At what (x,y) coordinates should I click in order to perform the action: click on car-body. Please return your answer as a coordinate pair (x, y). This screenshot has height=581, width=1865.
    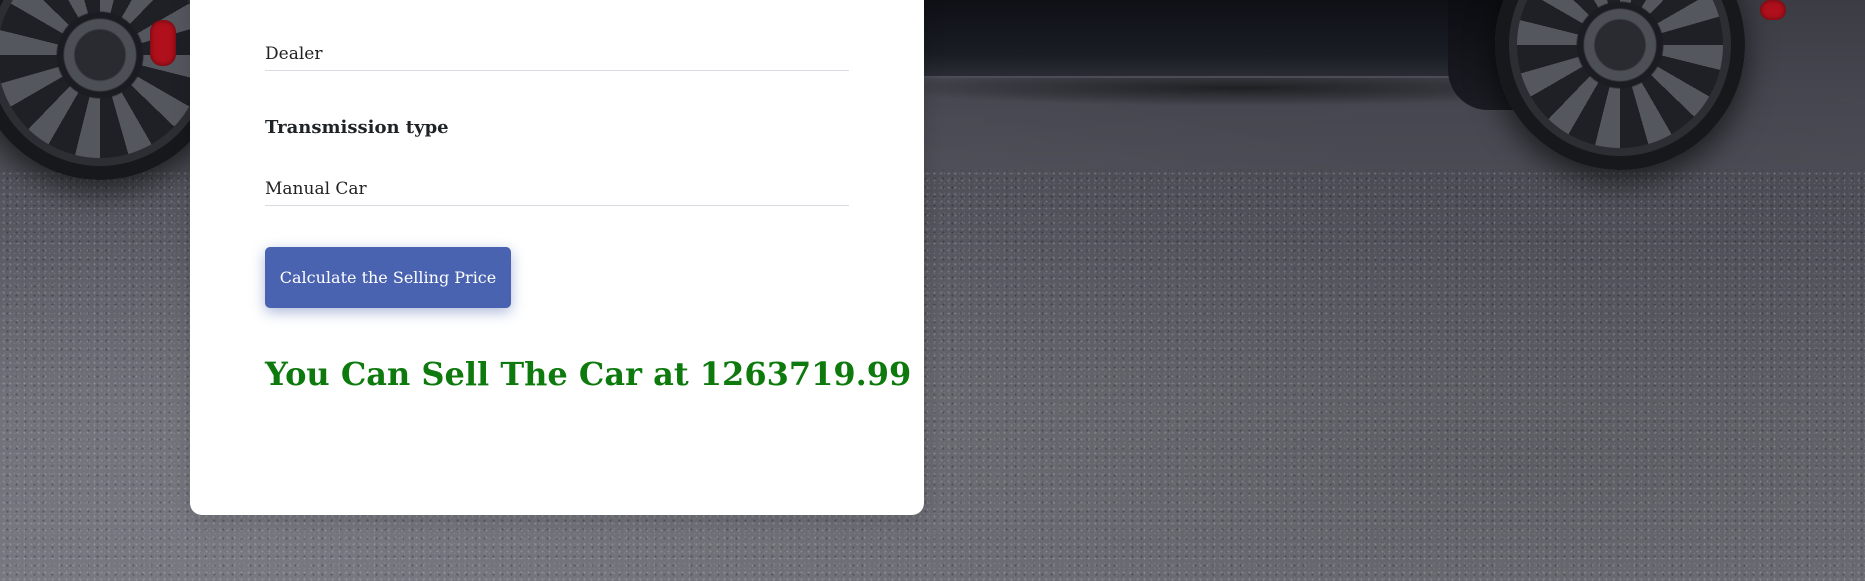
    Looking at the image, I should click on (1230, 39).